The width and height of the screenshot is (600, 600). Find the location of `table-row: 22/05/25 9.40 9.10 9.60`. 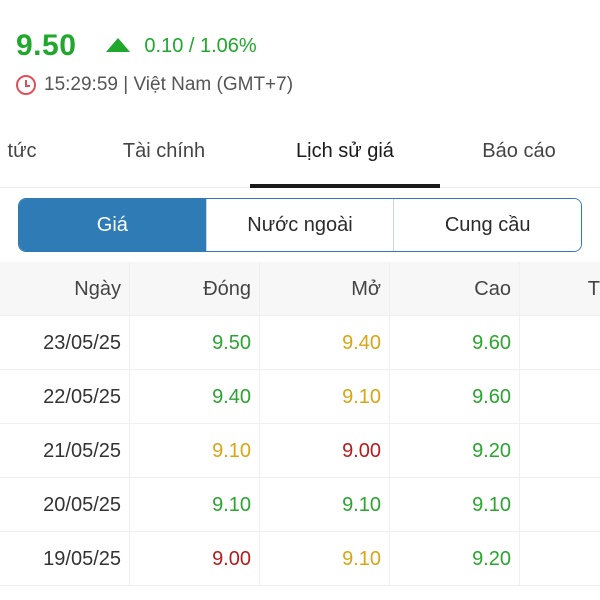

table-row: 22/05/25 9.40 9.10 9.60 is located at coordinates (300, 397).